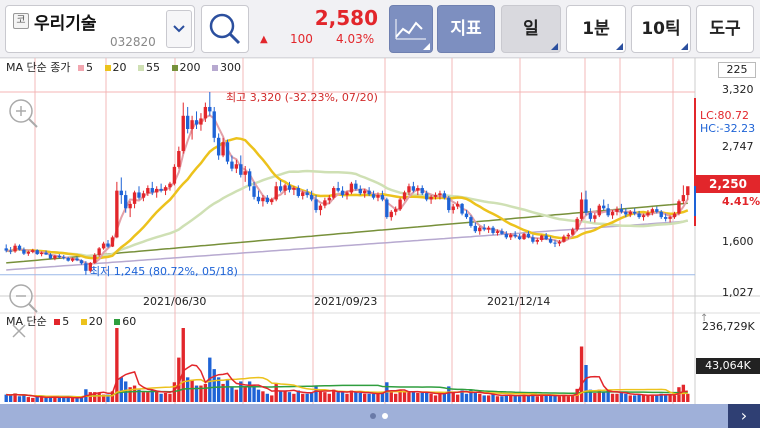 Image resolution: width=760 pixels, height=428 pixels. What do you see at coordinates (19, 331) in the screenshot?
I see `close-indicator-button` at bounding box center [19, 331].